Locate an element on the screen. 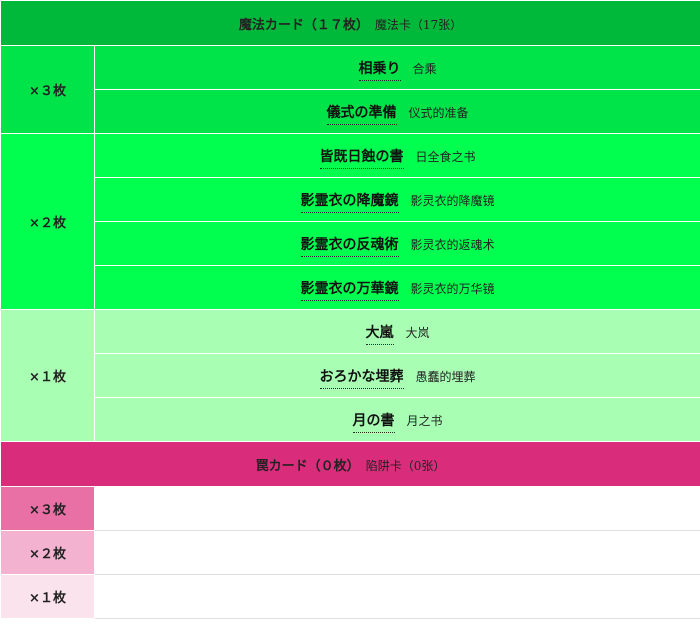 Image resolution: width=700 pixels, height=629 pixels. magic-row: おろかな埋葬 愚蠢的埋葬 is located at coordinates (350, 375).